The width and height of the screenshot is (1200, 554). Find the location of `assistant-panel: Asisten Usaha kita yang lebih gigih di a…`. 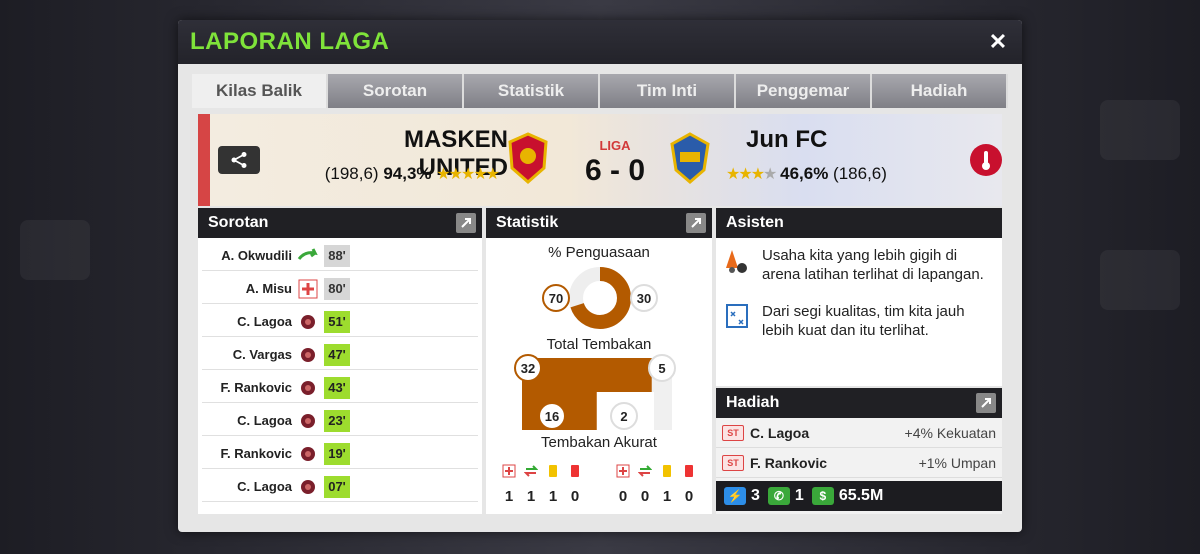

assistant-panel: Asisten Usaha kita yang lebih gigih di a… is located at coordinates (859, 297).